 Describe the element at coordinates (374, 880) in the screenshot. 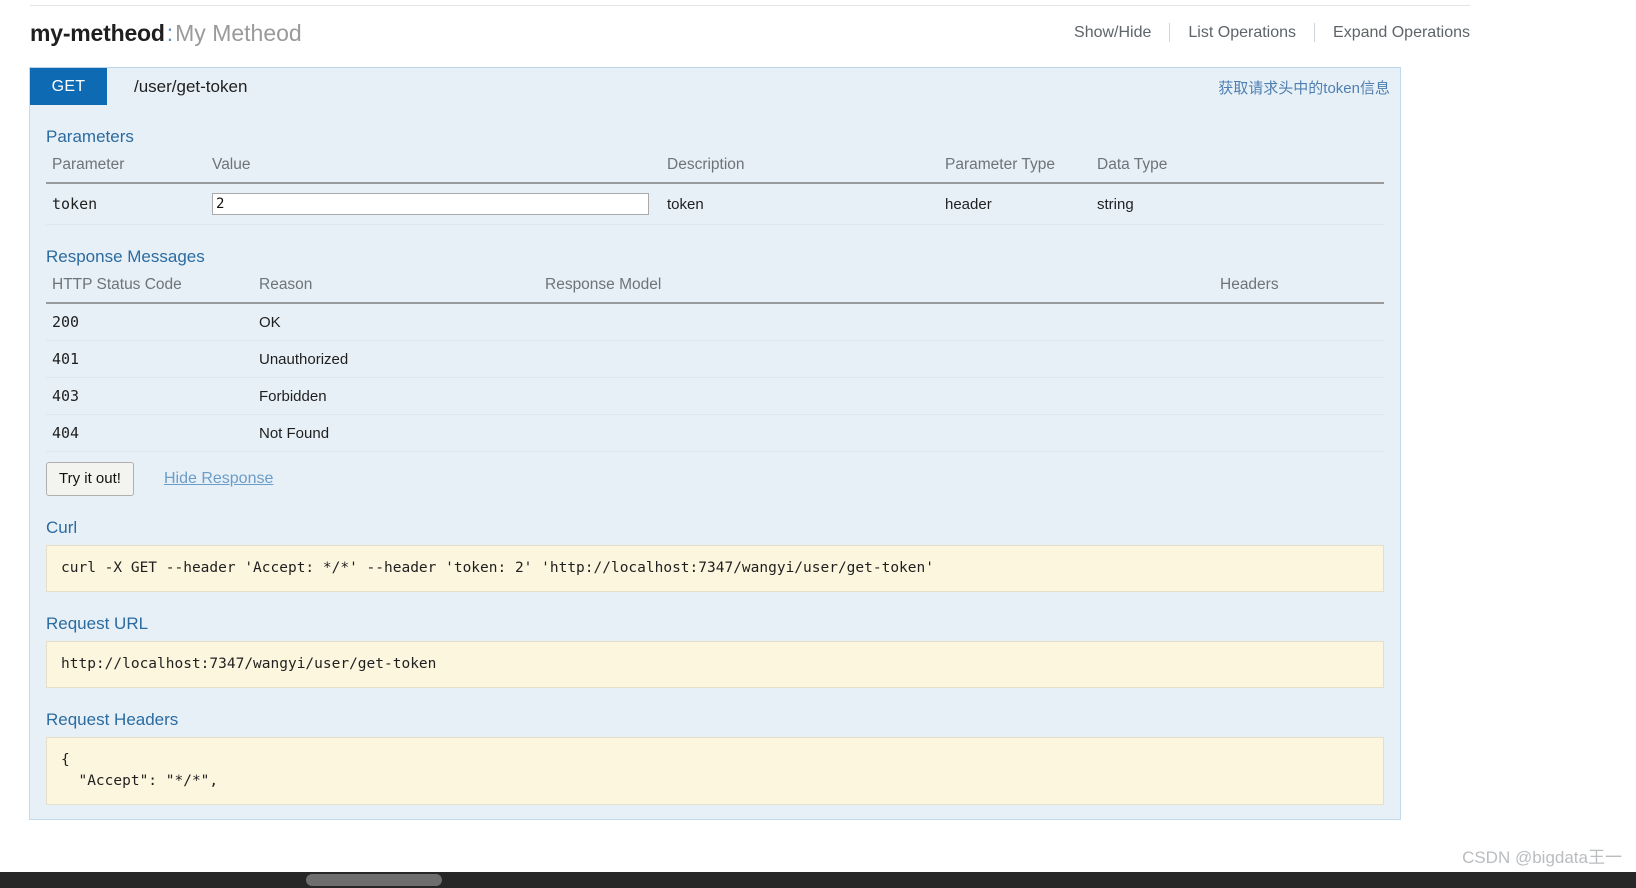

I see `horizontal-scrollbar-thumb` at that location.